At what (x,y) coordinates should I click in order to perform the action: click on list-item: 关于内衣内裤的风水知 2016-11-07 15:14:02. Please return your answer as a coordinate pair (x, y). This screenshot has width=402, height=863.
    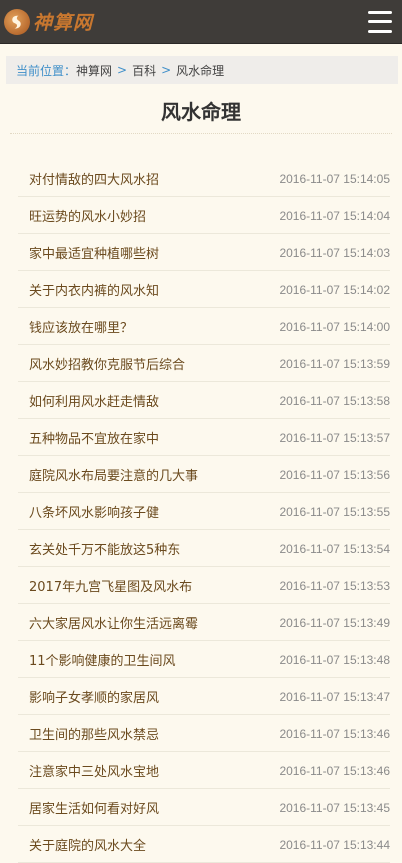
    Looking at the image, I should click on (204, 290).